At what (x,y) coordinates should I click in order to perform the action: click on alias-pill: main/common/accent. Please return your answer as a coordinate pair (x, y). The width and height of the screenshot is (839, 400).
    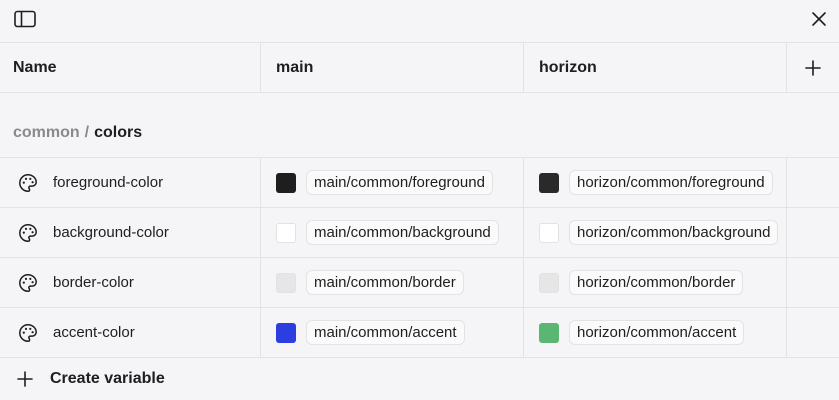
    Looking at the image, I should click on (385, 332).